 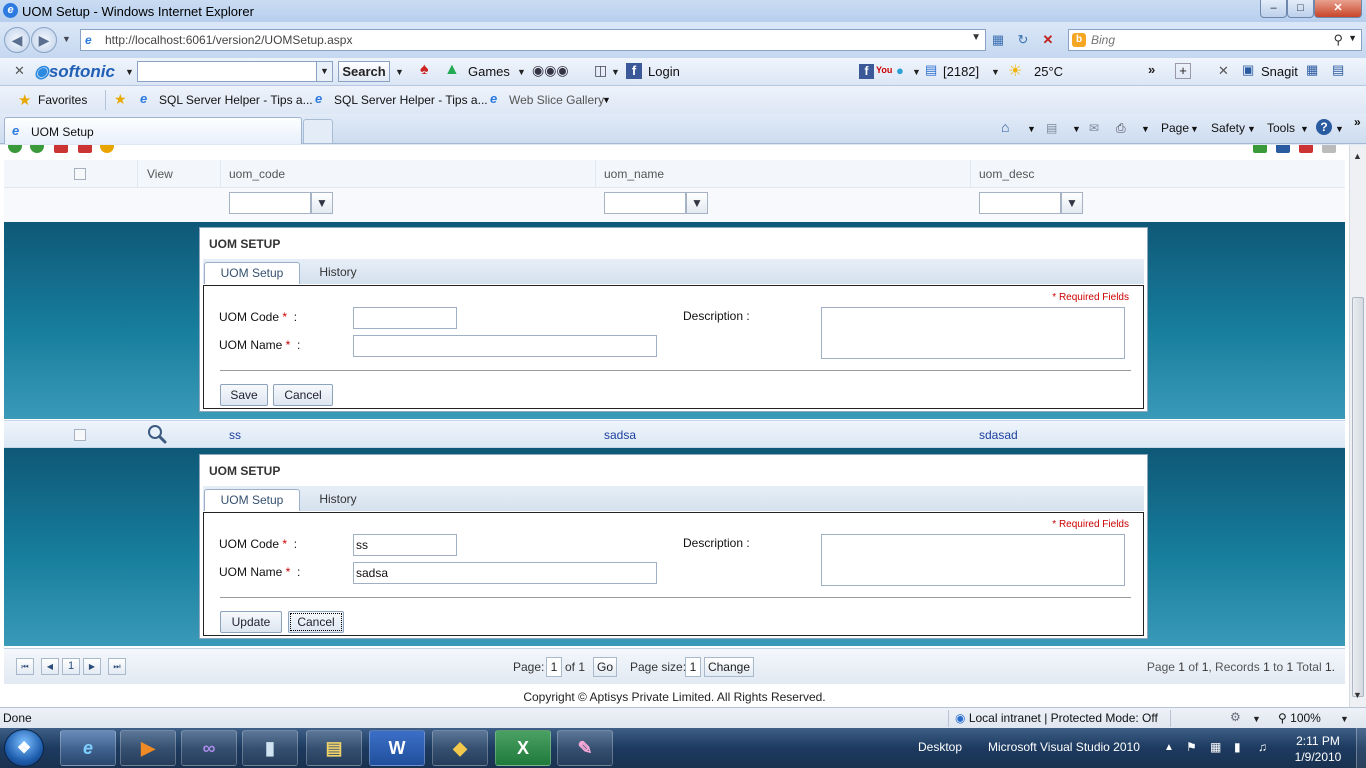 What do you see at coordinates (729, 667) in the screenshot?
I see `change-button: Change` at bounding box center [729, 667].